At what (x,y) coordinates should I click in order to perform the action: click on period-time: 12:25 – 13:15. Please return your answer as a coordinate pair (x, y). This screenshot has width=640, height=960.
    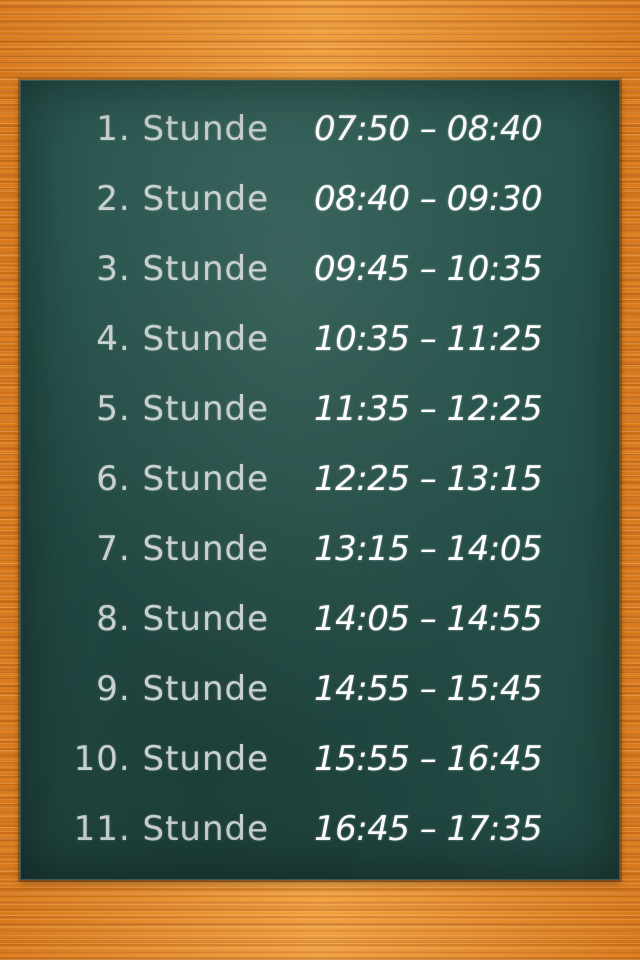
    Looking at the image, I should click on (428, 479).